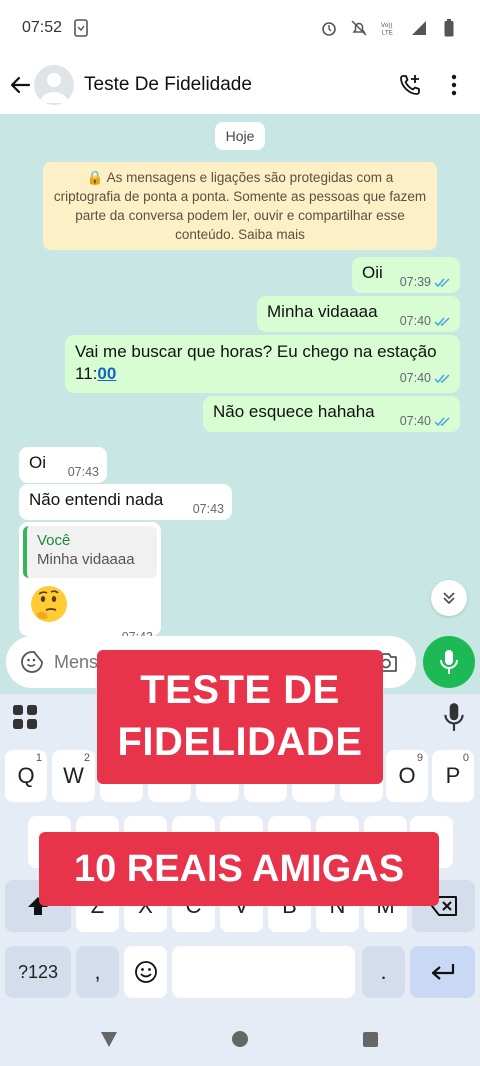 The image size is (480, 1066). Describe the element at coordinates (240, 136) in the screenshot. I see `date-label: Hoje` at that location.